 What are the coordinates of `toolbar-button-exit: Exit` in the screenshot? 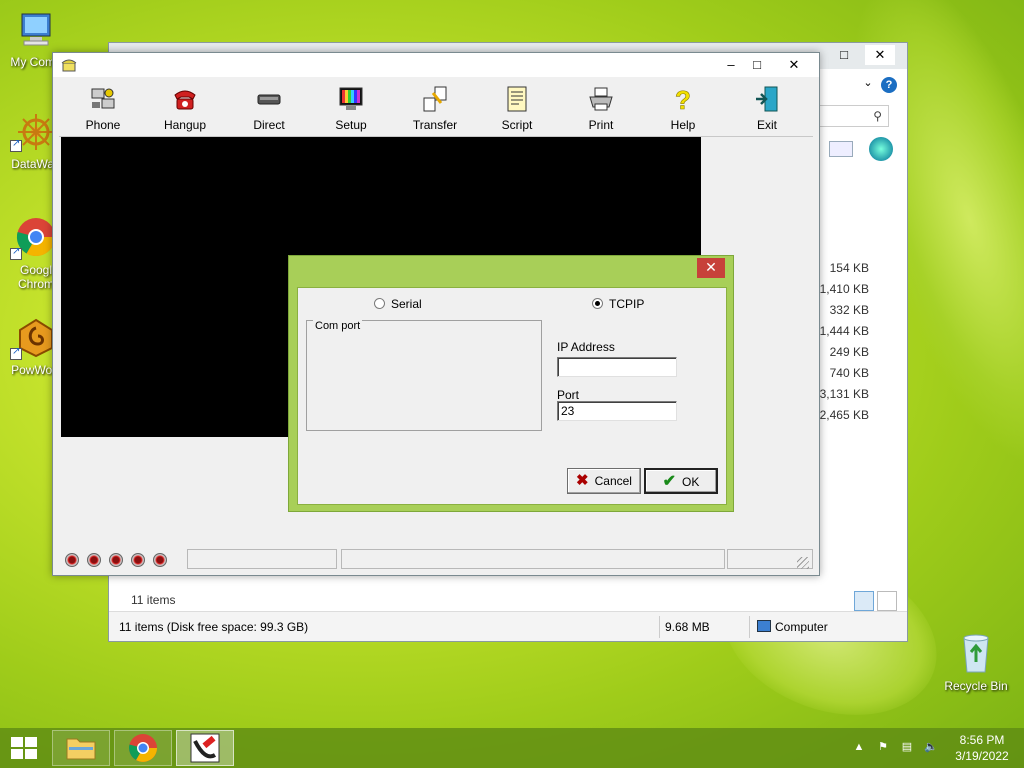 It's located at (767, 108).